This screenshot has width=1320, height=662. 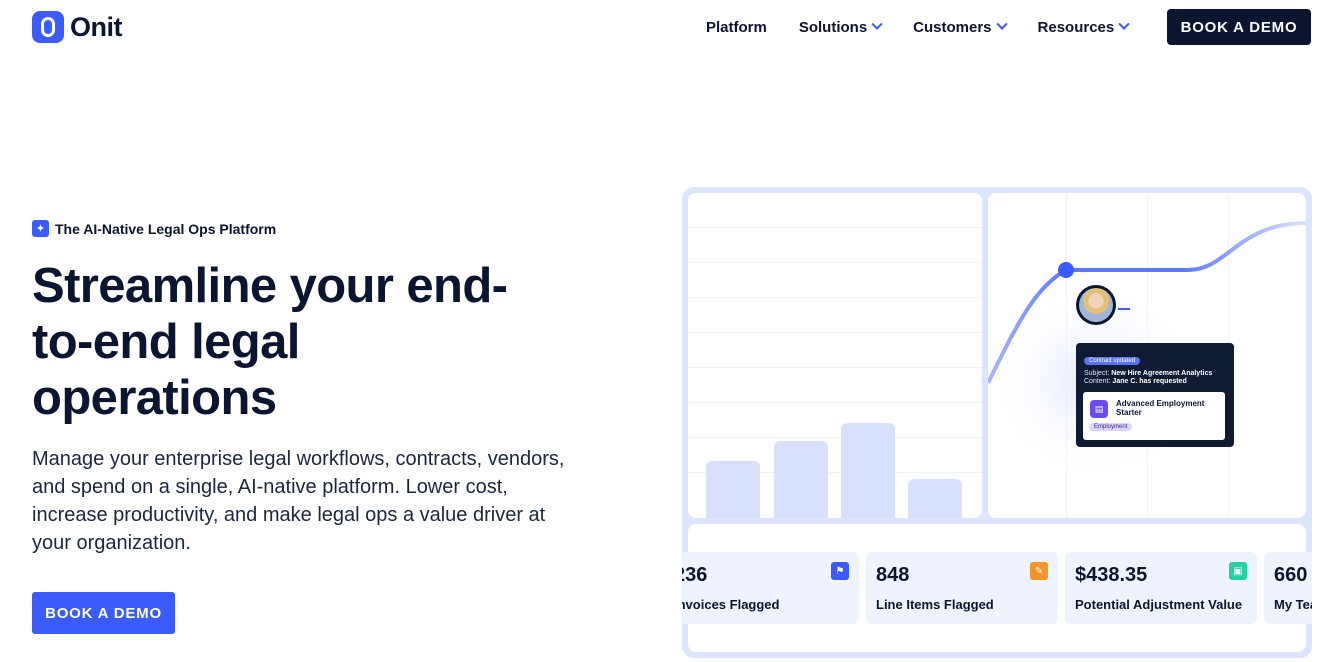 What do you see at coordinates (1161, 588) in the screenshot?
I see `stat-card-potential-adjustment-value: $438.35 Potential Adjustment Value ▣` at bounding box center [1161, 588].